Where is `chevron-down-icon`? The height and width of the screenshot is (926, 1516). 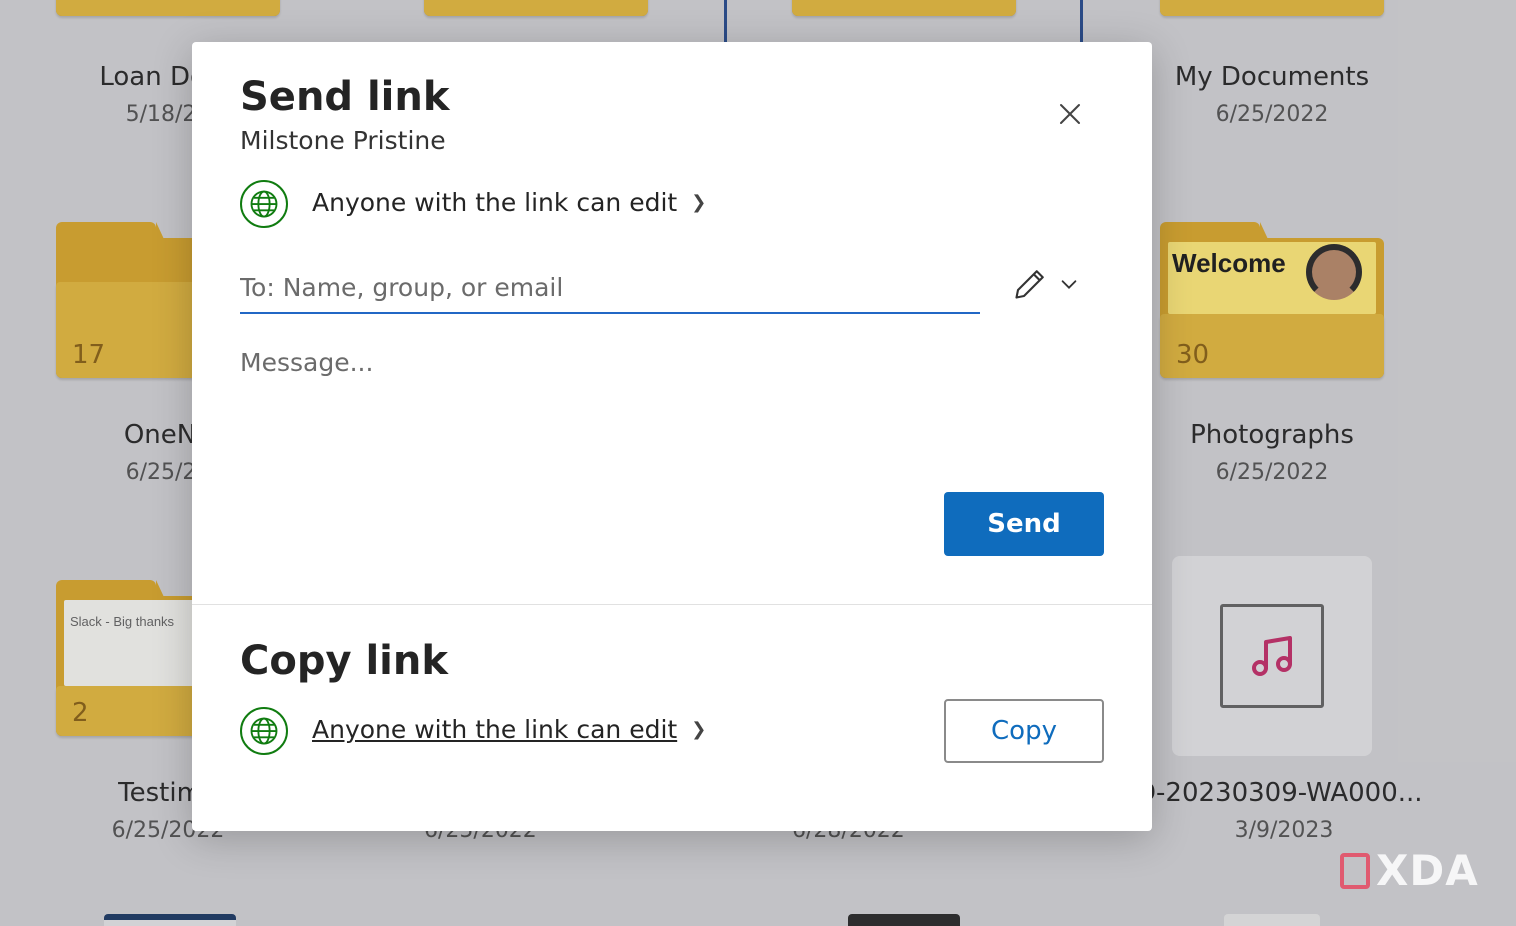 chevron-down-icon is located at coordinates (1069, 284).